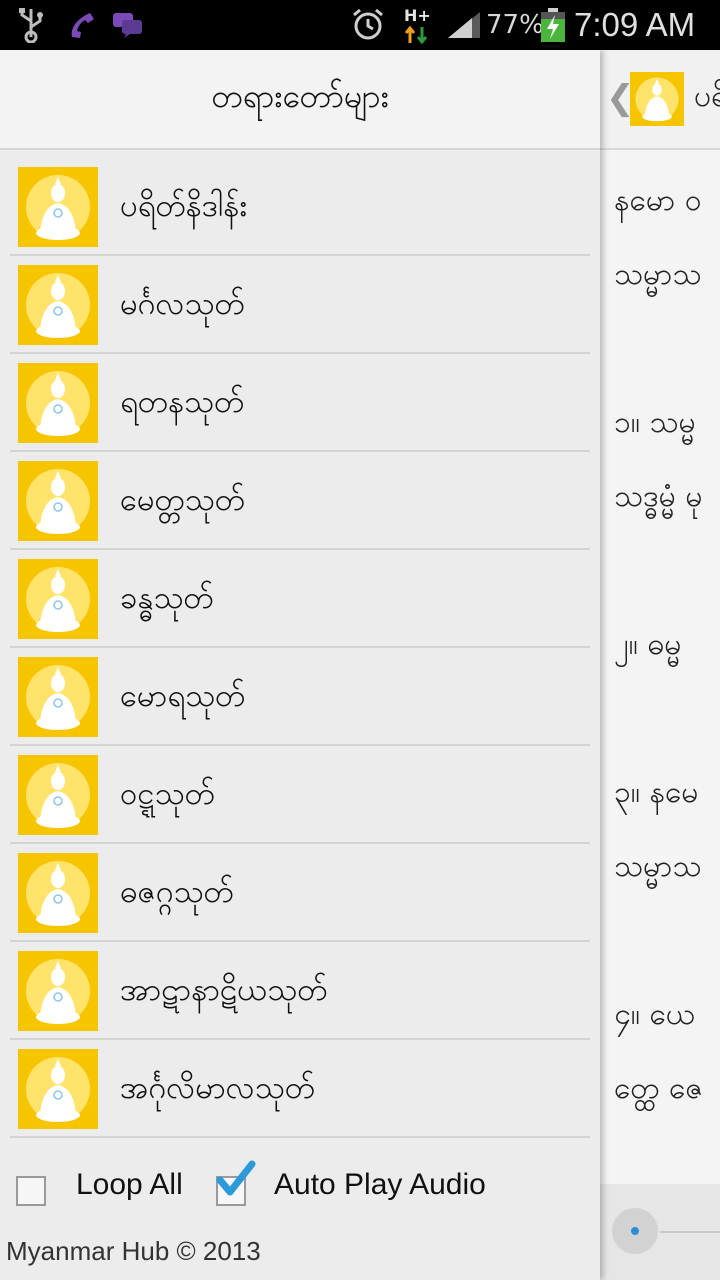 This screenshot has width=720, height=1280. Describe the element at coordinates (182, 304) in the screenshot. I see `list-item-label: မင်္ဂလသုတ်` at that location.